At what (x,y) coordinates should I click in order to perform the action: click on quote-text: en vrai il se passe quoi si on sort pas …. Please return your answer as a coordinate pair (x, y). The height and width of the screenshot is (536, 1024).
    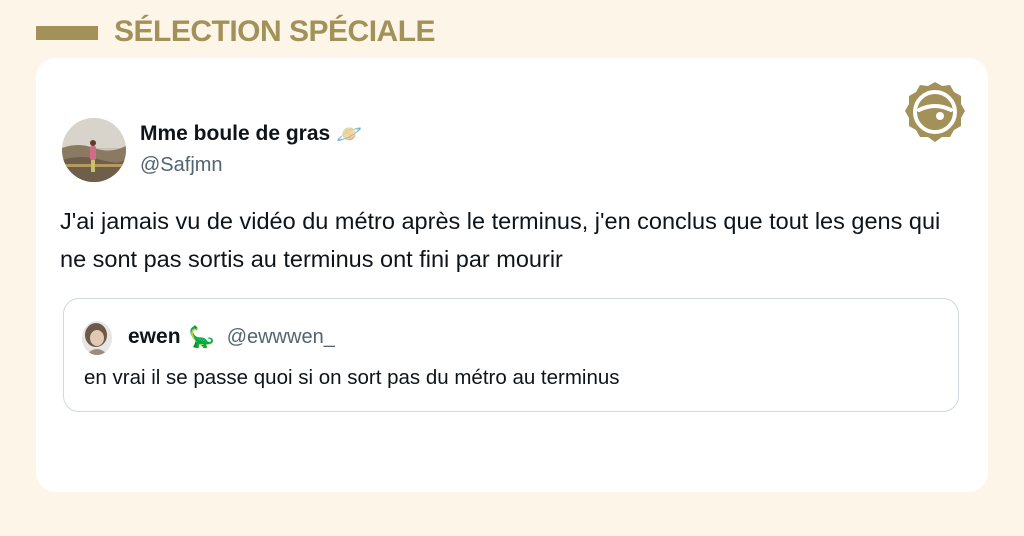
    Looking at the image, I should click on (352, 377).